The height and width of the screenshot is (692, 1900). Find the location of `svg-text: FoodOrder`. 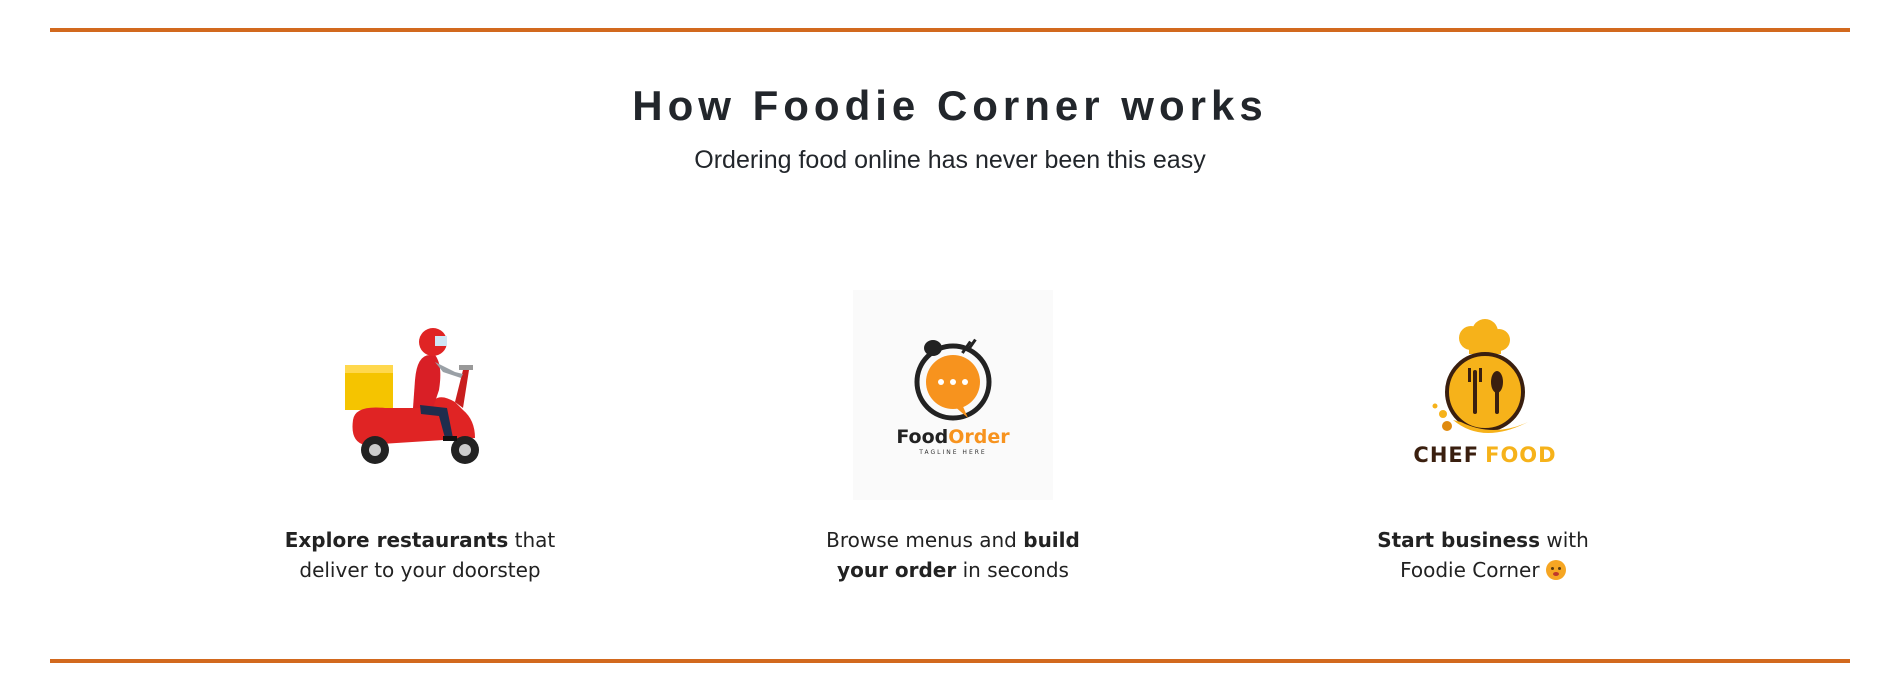

svg-text: FoodOrder is located at coordinates (953, 437).